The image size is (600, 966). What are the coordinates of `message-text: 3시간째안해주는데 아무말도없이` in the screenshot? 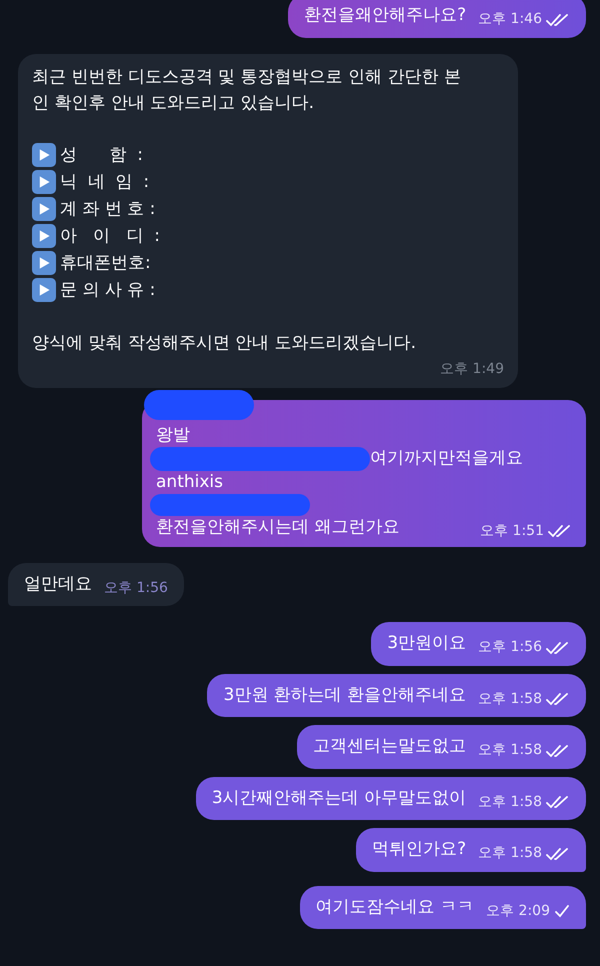 It's located at (339, 798).